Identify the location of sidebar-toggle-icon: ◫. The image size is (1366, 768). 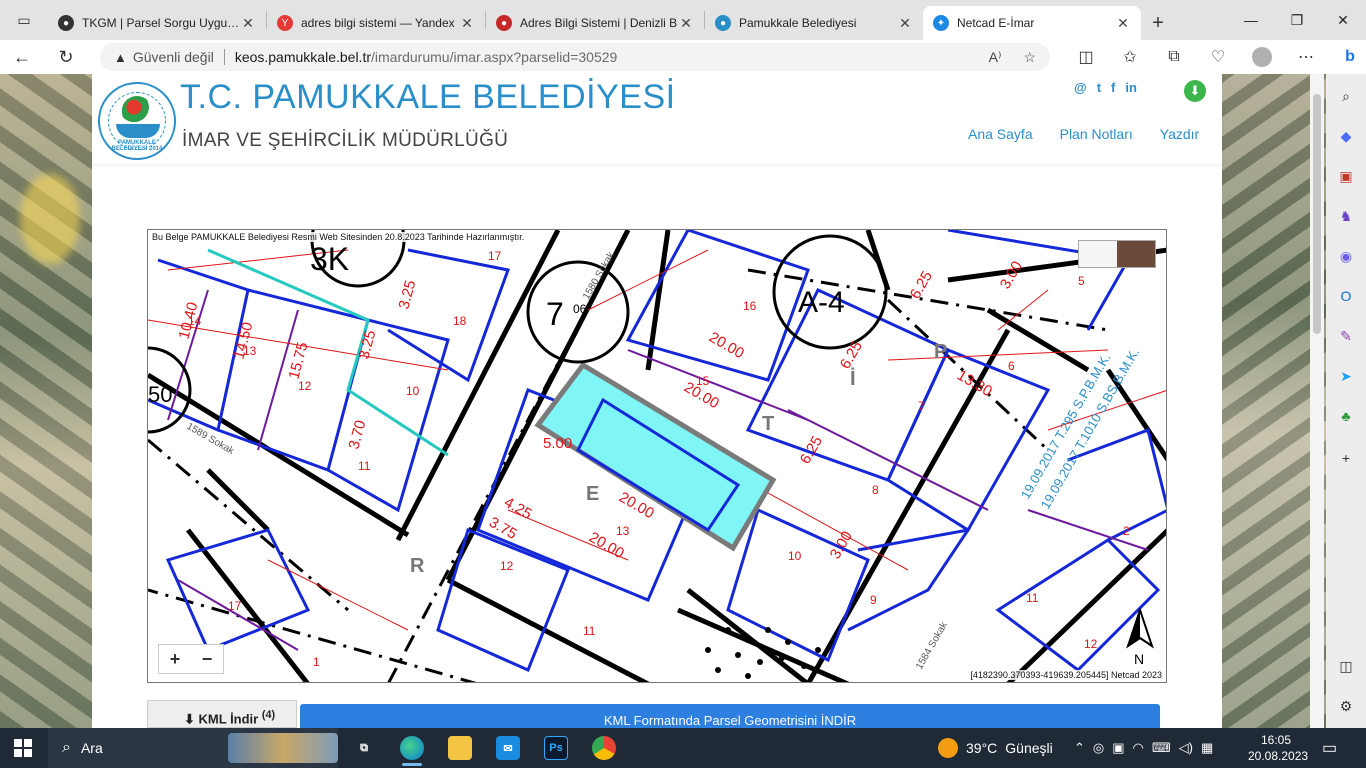
(1346, 666).